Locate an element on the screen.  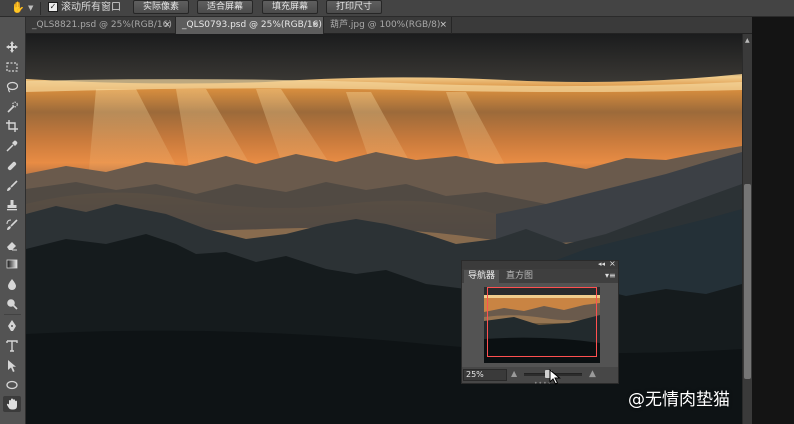
zoom-field: 25% is located at coordinates (485, 375).